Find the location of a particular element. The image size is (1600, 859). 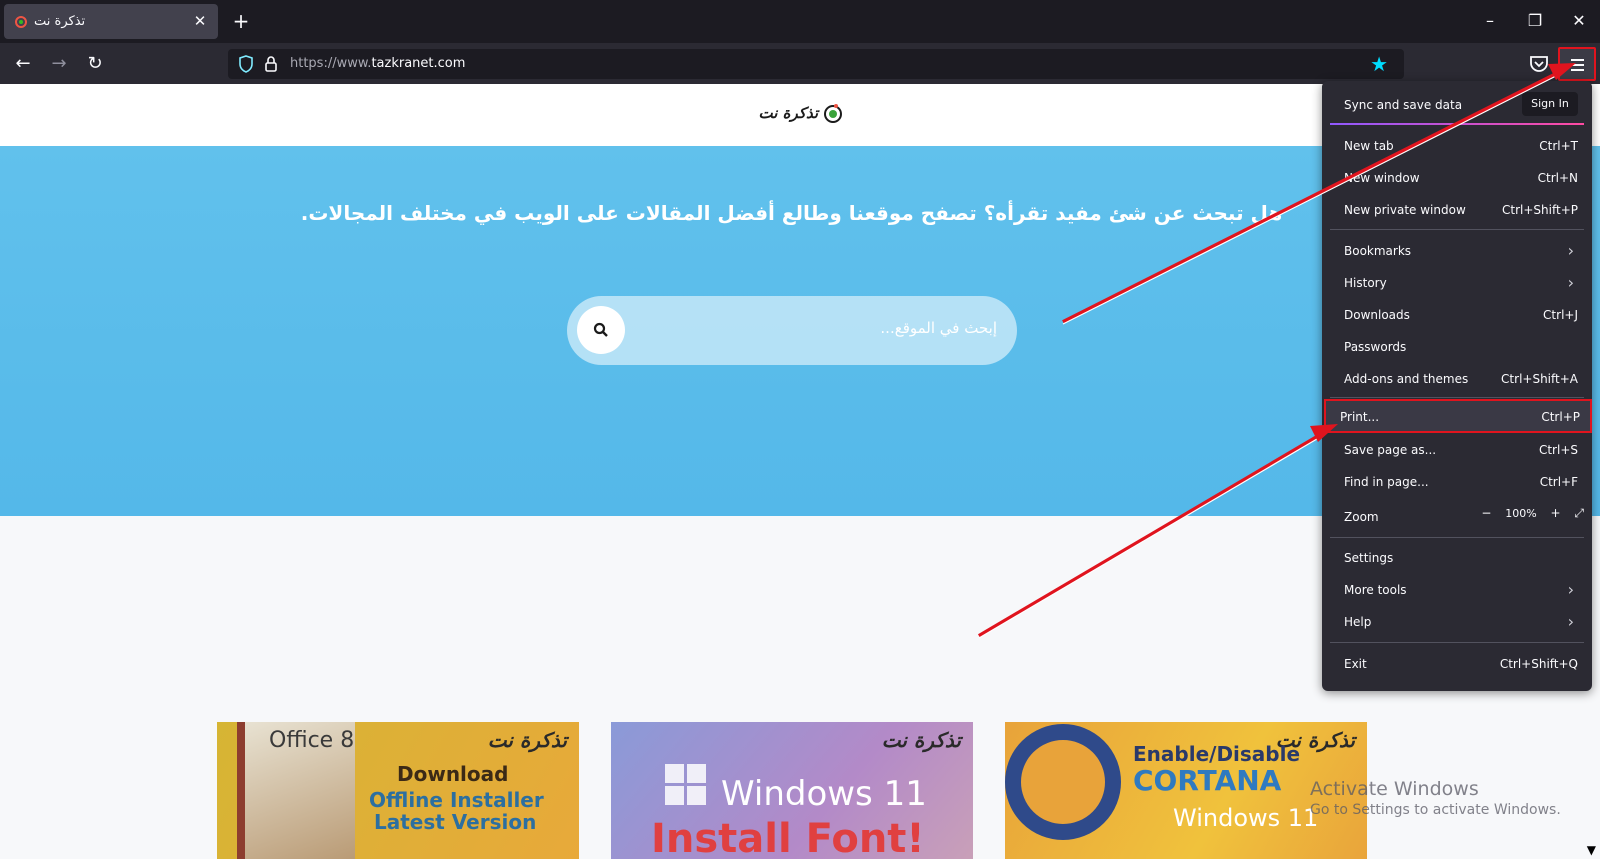

scroll-down-icon: ▼ is located at coordinates (1591, 850).